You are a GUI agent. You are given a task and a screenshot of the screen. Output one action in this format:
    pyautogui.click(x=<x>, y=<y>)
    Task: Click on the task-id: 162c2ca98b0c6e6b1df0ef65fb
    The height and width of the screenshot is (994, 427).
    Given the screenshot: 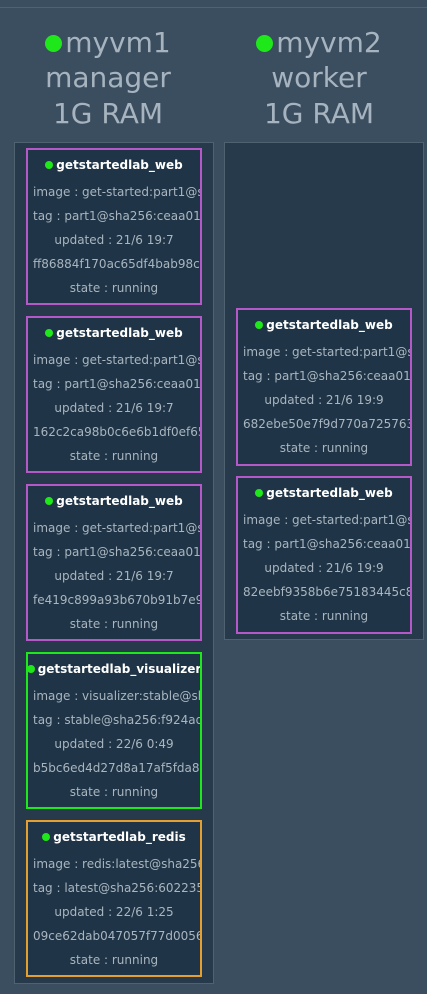 What is the action you would take?
    pyautogui.click(x=117, y=432)
    